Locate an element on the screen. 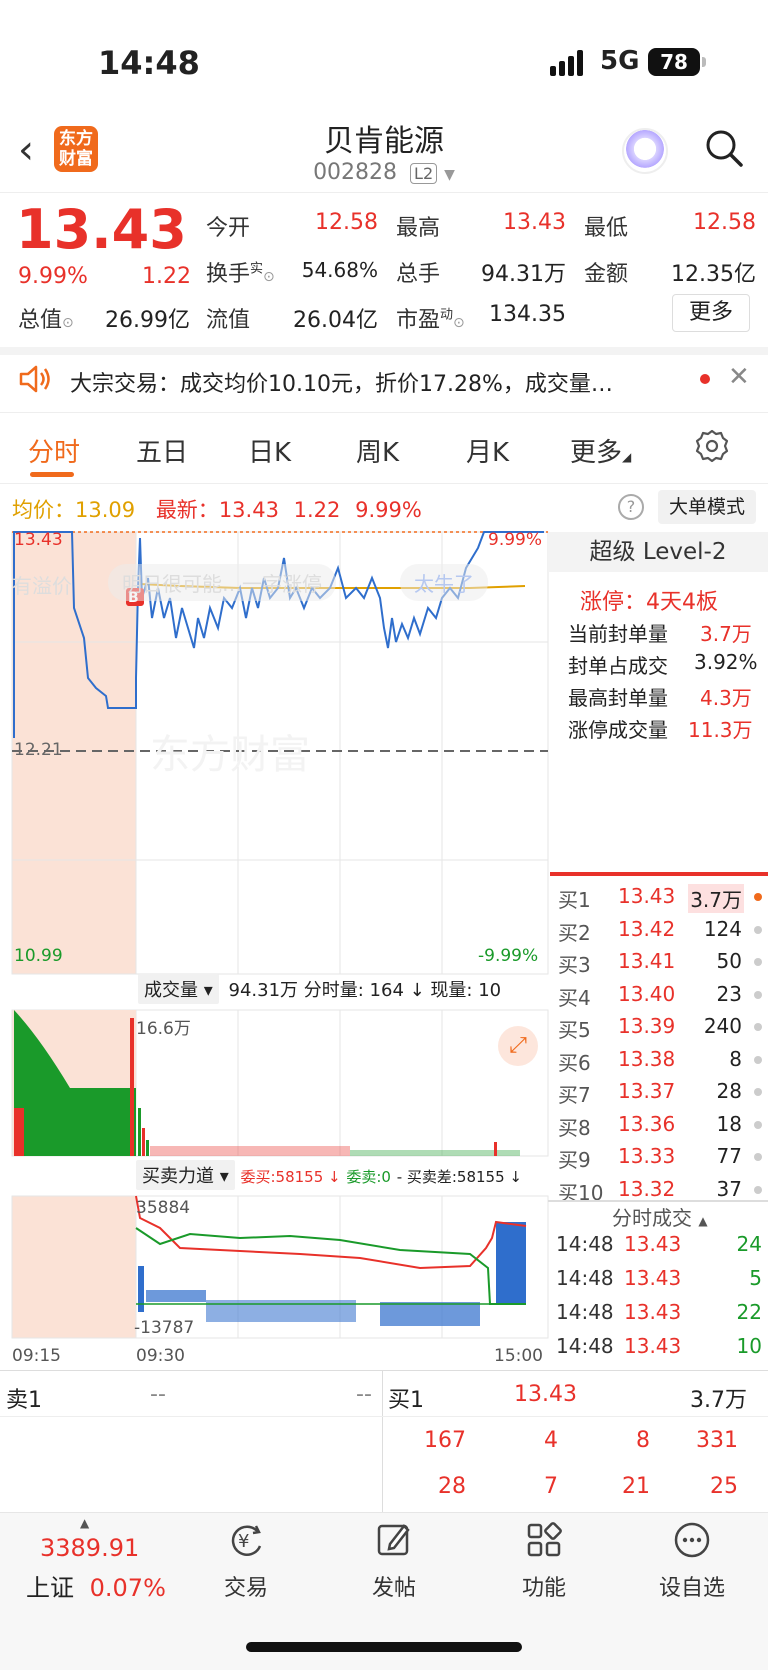 The image size is (768, 1670). bid-row: 买6 13.38 8 is located at coordinates (659, 1063).